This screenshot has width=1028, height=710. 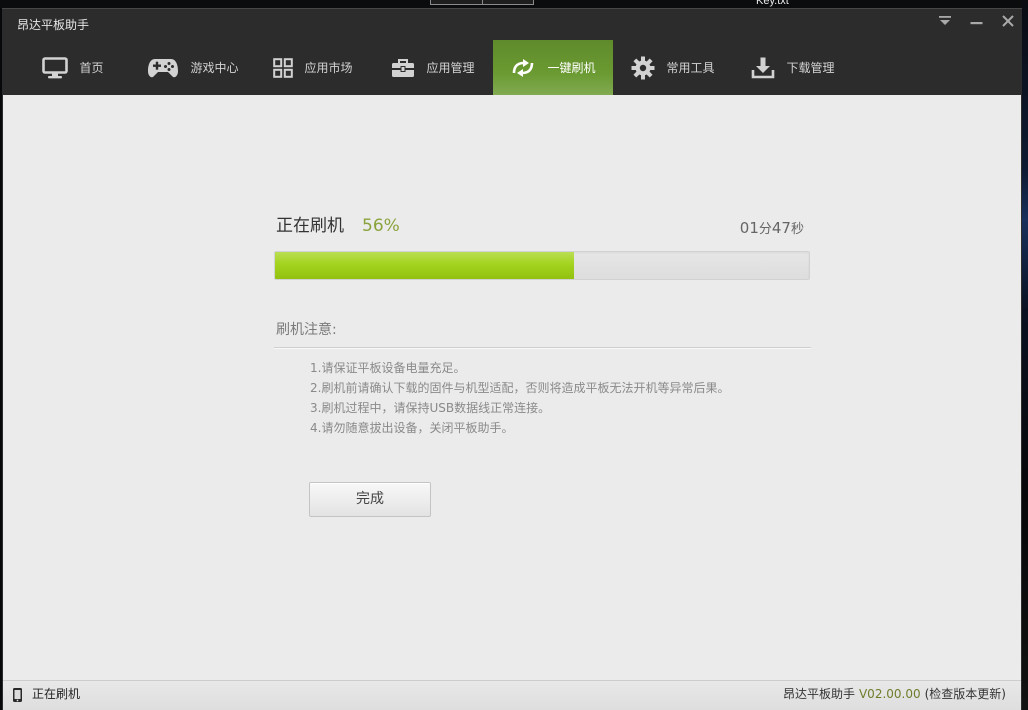 I want to click on nav-item-game-center: 游戏中心, so click(x=193, y=67).